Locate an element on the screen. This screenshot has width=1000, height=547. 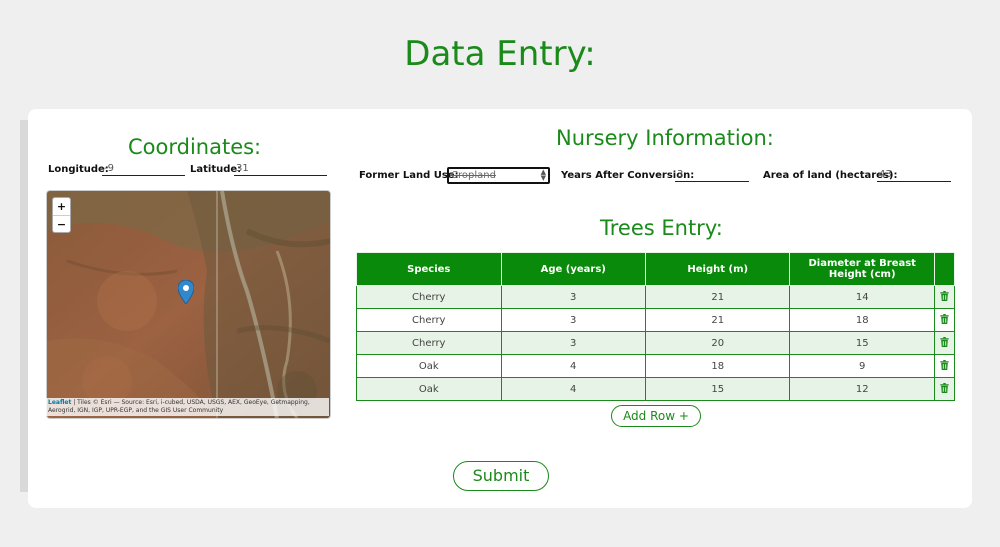
table-row: Oak 4 15 12 is located at coordinates (655, 389).